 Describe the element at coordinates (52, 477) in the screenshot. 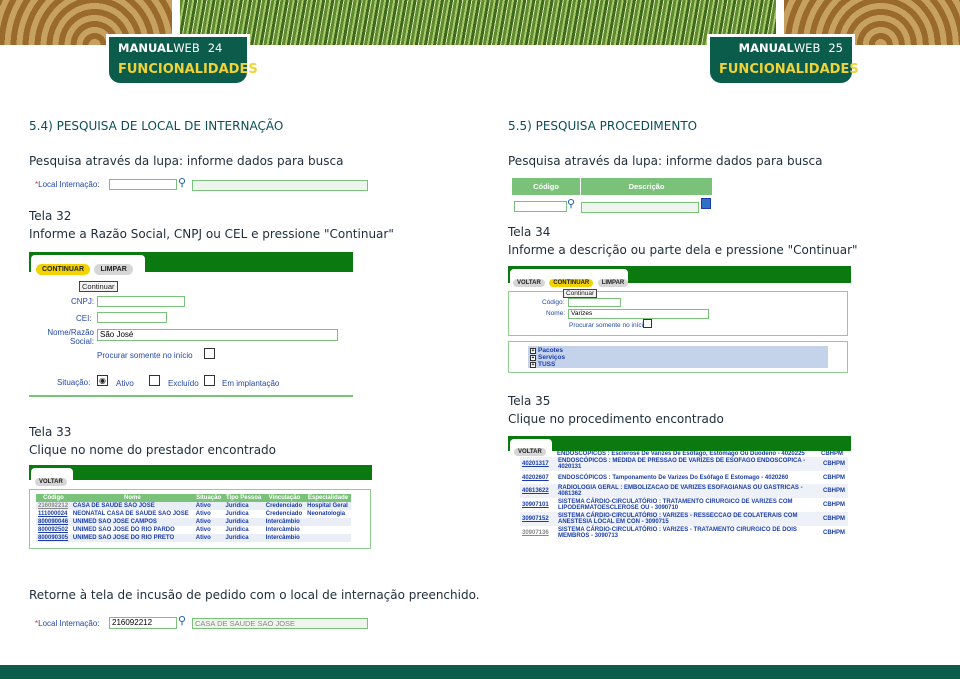

I see `results-tab: VOLTAR` at that location.